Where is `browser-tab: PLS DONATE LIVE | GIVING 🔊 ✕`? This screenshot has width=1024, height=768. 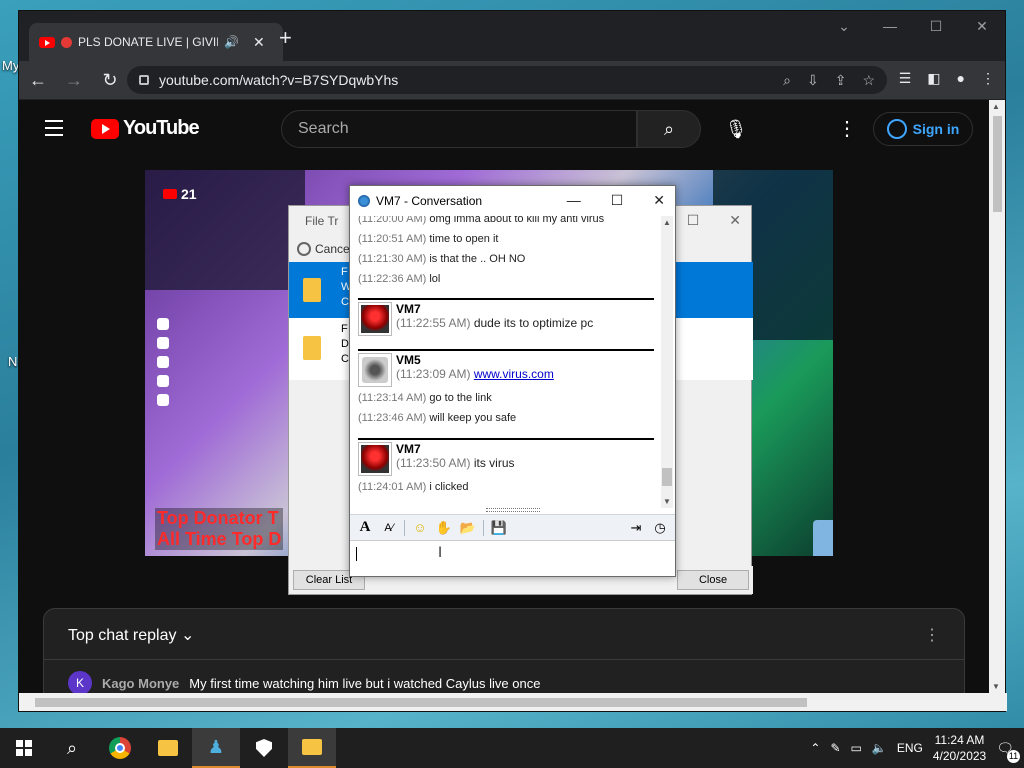 browser-tab: PLS DONATE LIVE | GIVING 🔊 ✕ is located at coordinates (156, 42).